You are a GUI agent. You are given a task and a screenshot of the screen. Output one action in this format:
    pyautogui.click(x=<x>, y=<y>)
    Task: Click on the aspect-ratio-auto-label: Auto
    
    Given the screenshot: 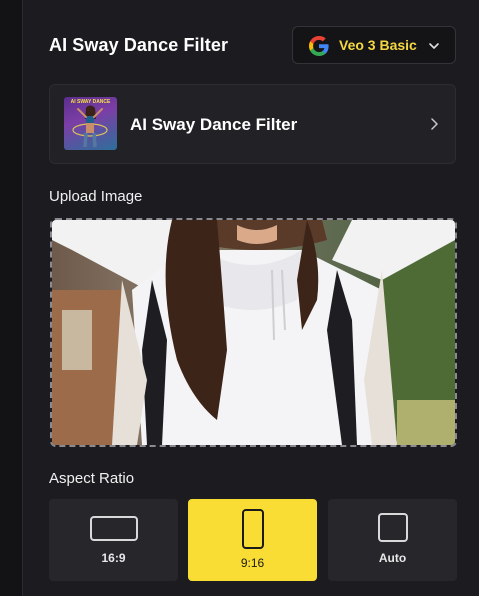 What is the action you would take?
    pyautogui.click(x=392, y=558)
    